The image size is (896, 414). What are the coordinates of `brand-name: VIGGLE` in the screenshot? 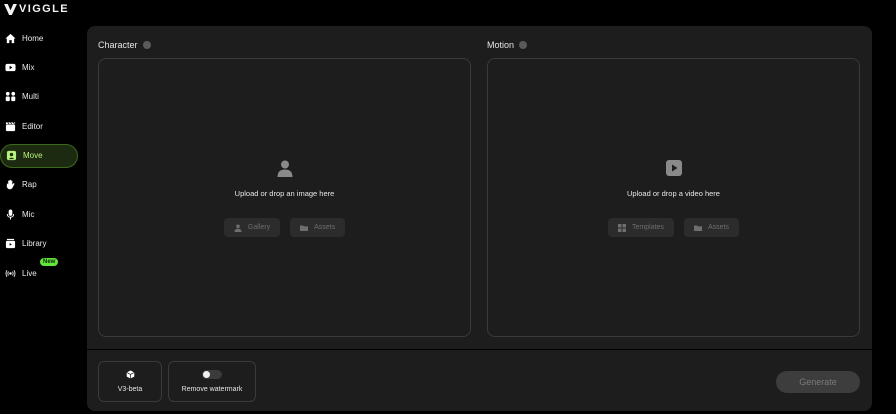 It's located at (44, 9).